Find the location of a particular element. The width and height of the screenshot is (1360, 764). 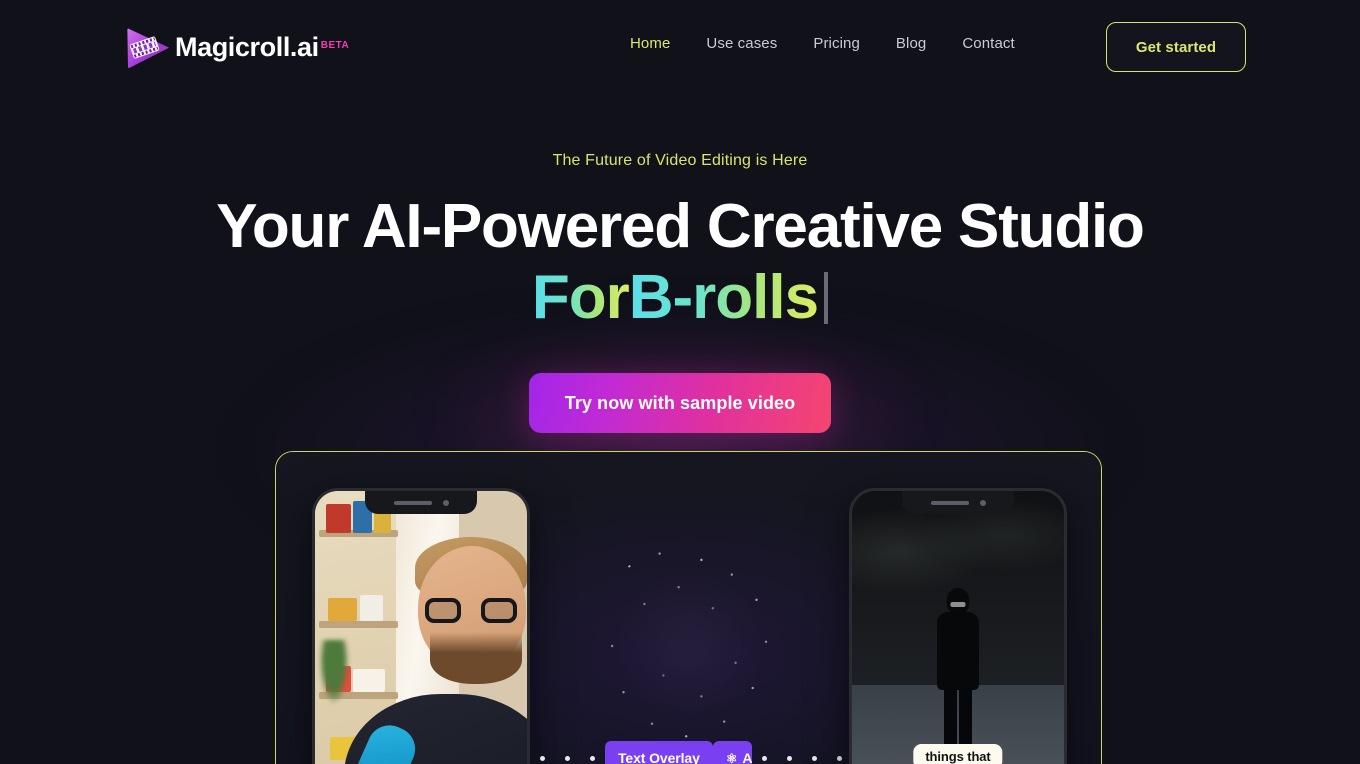

podcast-scene is located at coordinates (421, 627).